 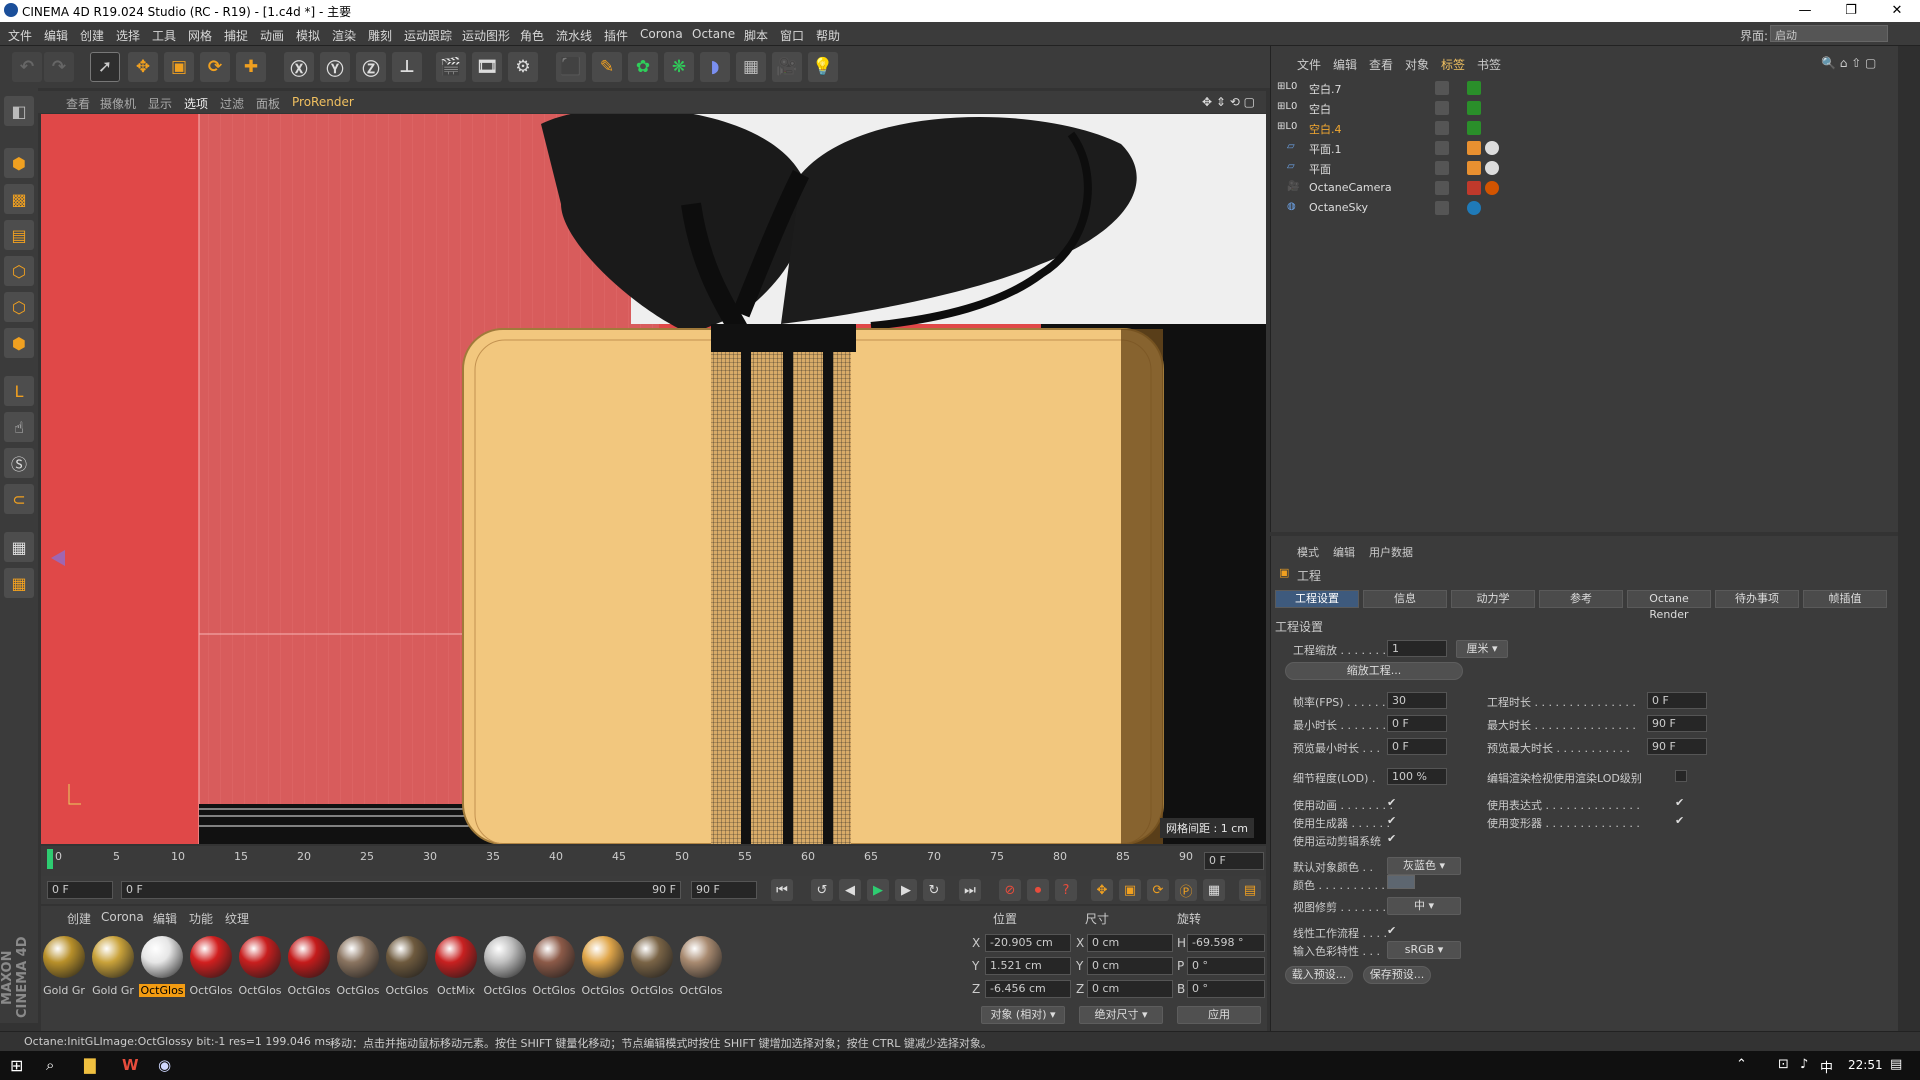 What do you see at coordinates (1909, 538) in the screenshot?
I see `right-side-tabs` at bounding box center [1909, 538].